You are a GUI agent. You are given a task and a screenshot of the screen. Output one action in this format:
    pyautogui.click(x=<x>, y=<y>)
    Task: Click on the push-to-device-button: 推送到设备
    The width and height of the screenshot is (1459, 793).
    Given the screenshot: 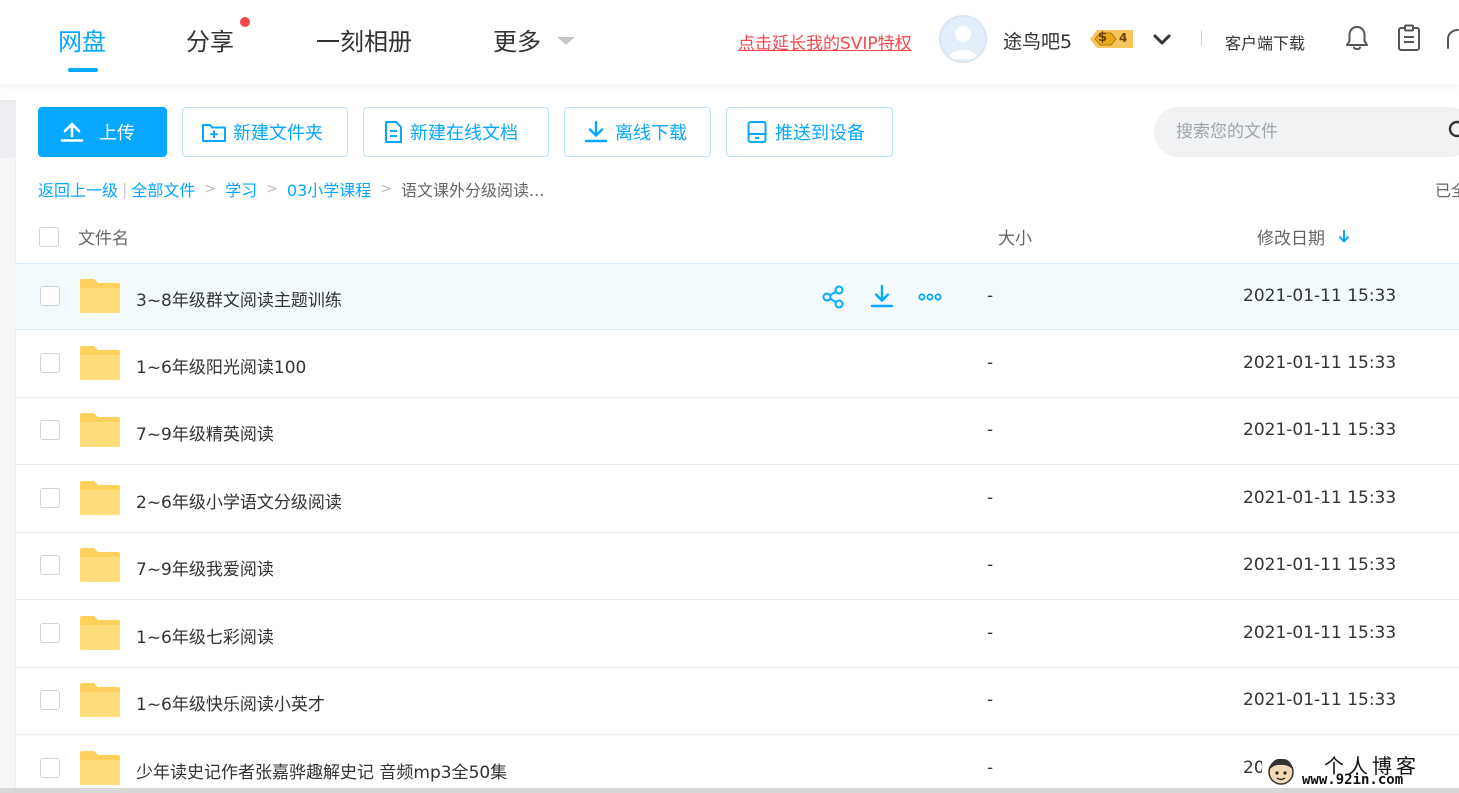 What is the action you would take?
    pyautogui.click(x=809, y=132)
    